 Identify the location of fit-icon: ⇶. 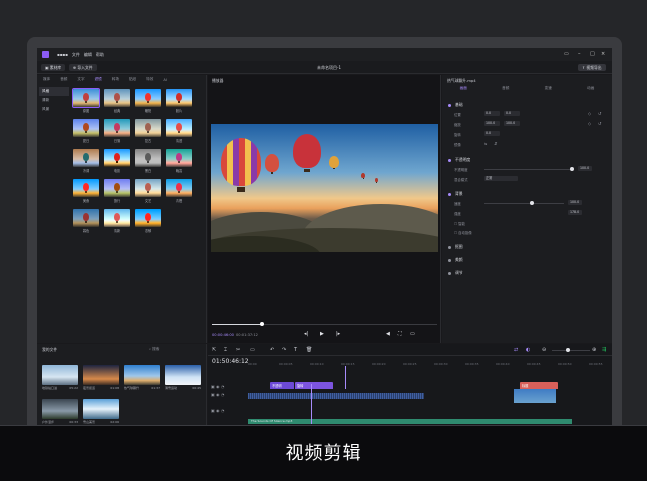
(604, 350).